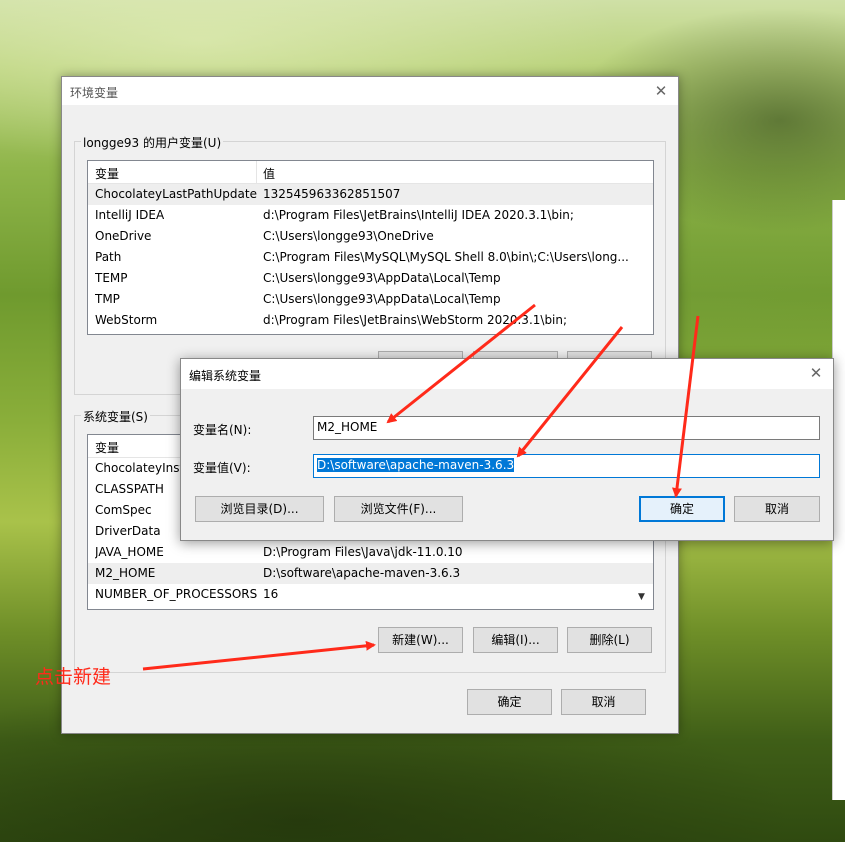 Image resolution: width=845 pixels, height=842 pixels. I want to click on annotation-click-new: 点击新建, so click(73, 677).